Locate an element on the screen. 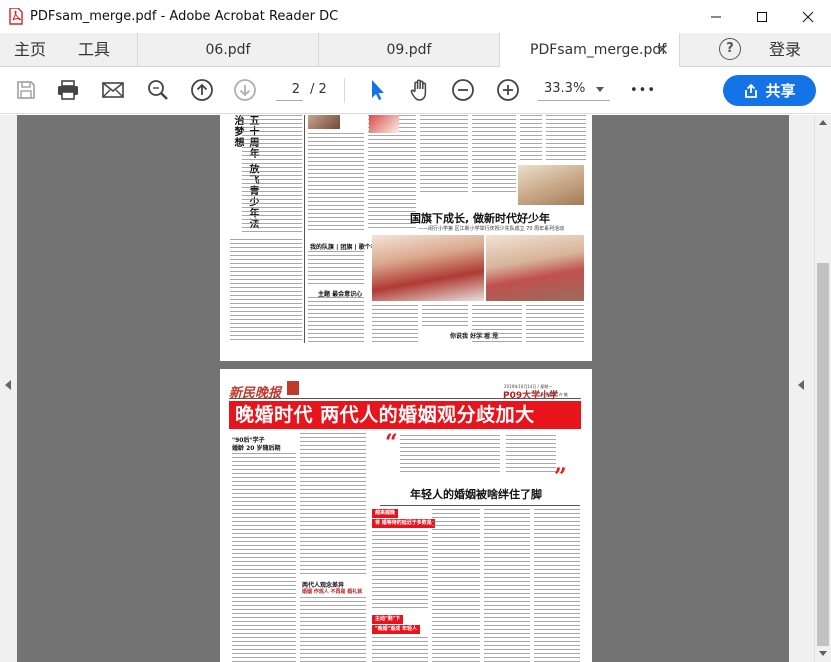 The width and height of the screenshot is (831, 662). toolbar-divider is located at coordinates (344, 90).